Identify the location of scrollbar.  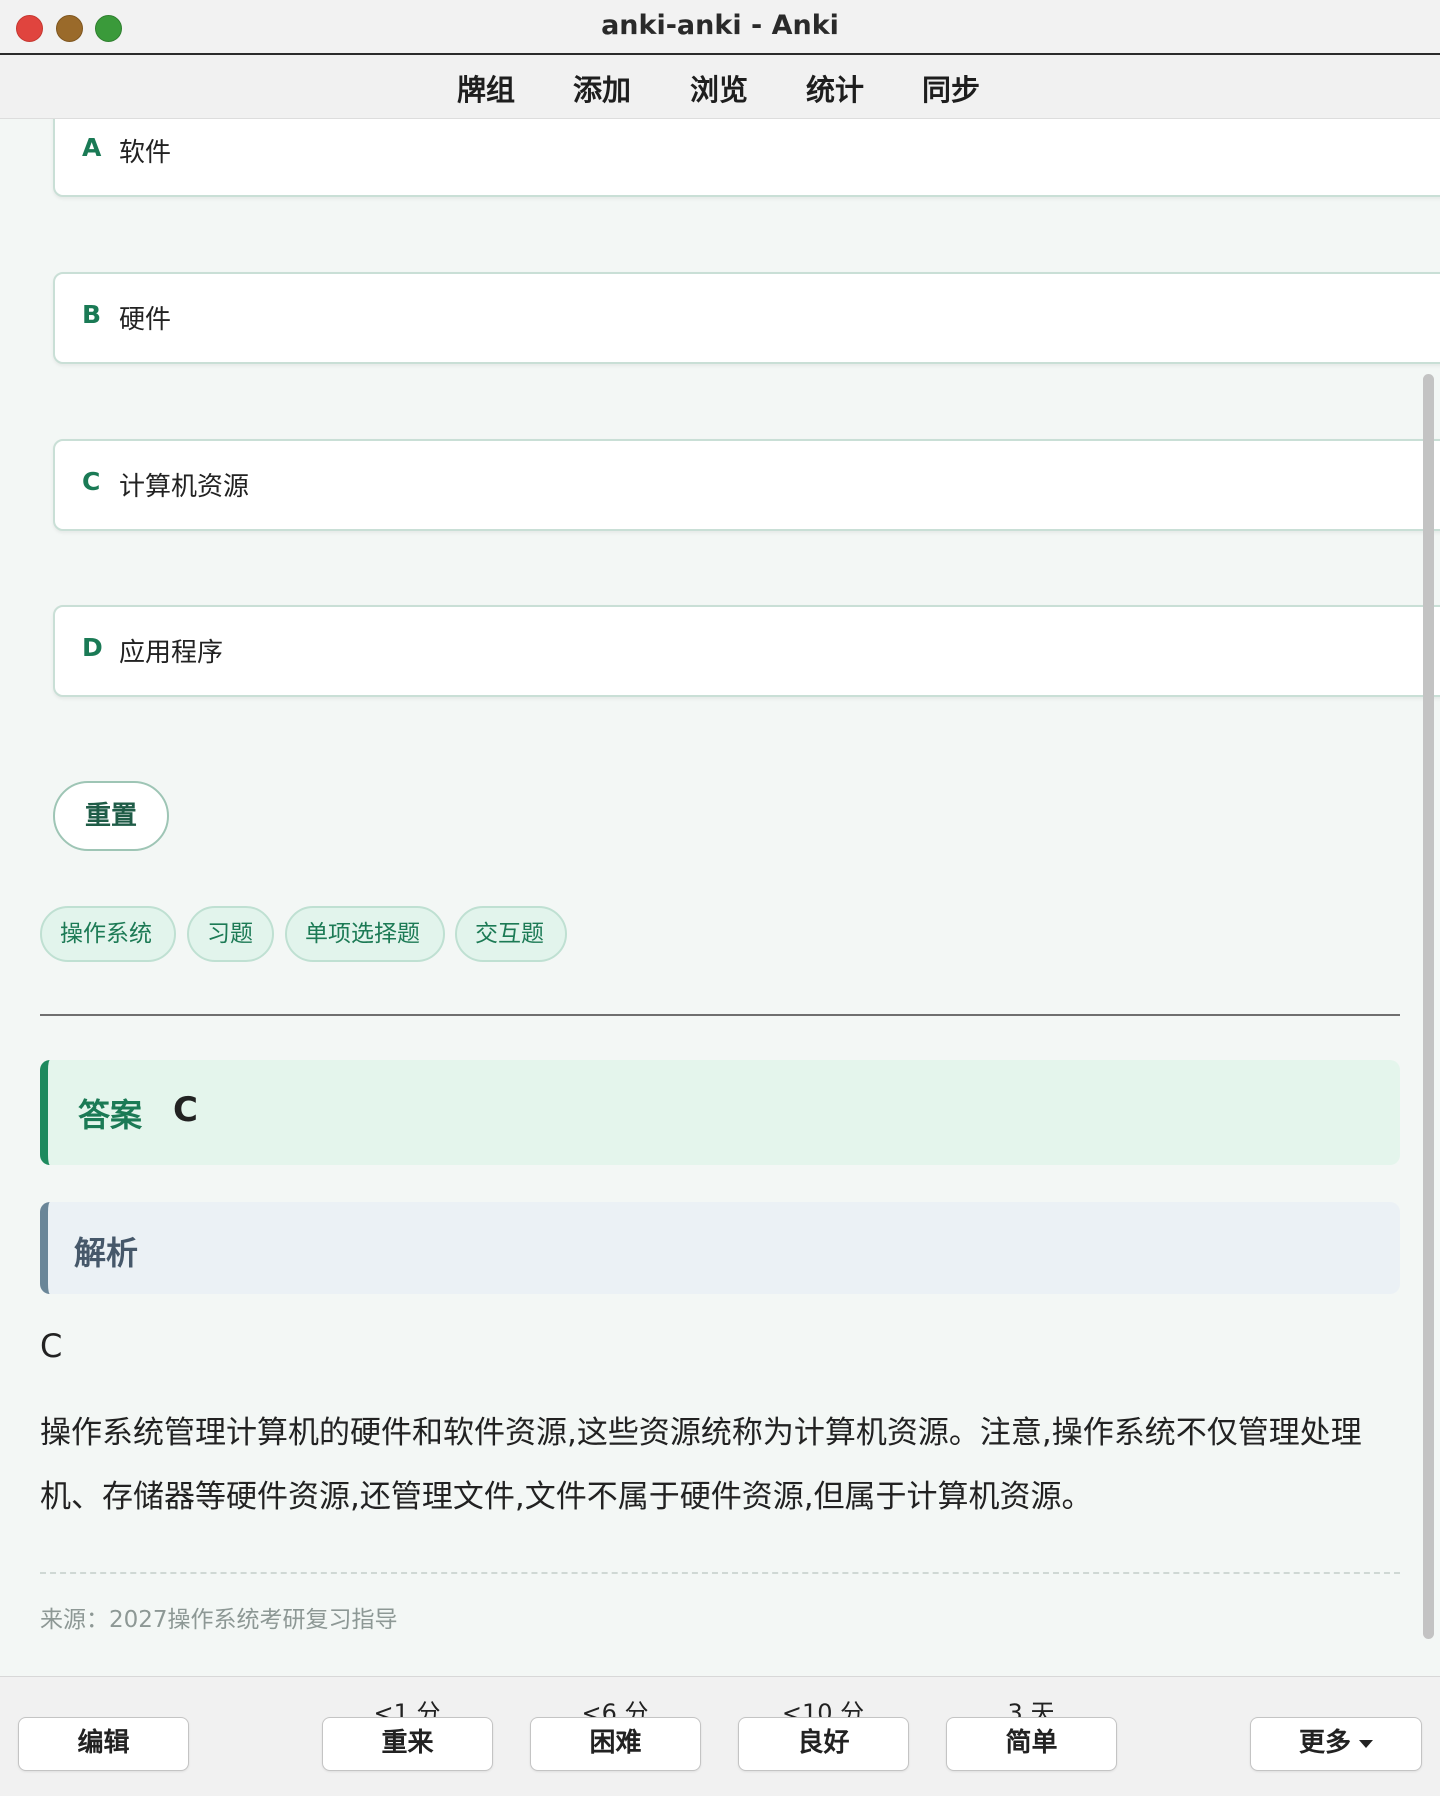
(1428, 1006).